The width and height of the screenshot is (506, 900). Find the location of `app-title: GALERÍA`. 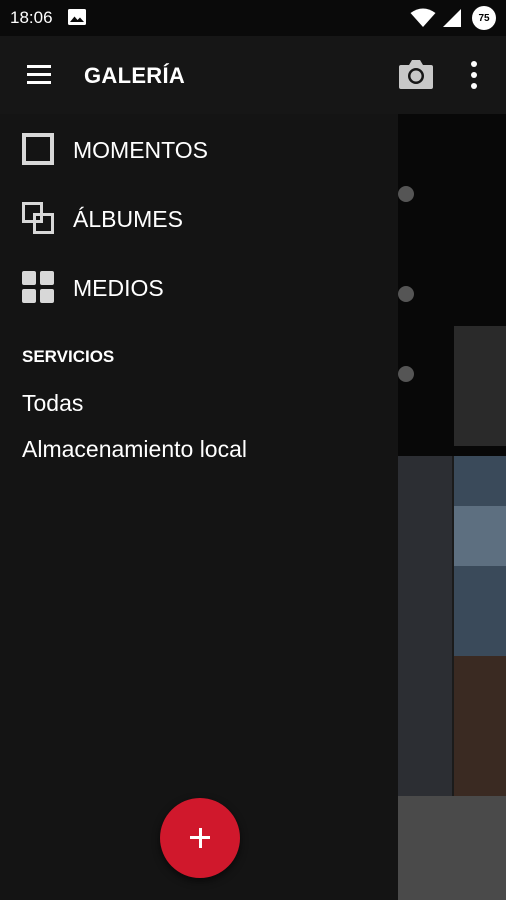

app-title: GALERÍA is located at coordinates (135, 75).